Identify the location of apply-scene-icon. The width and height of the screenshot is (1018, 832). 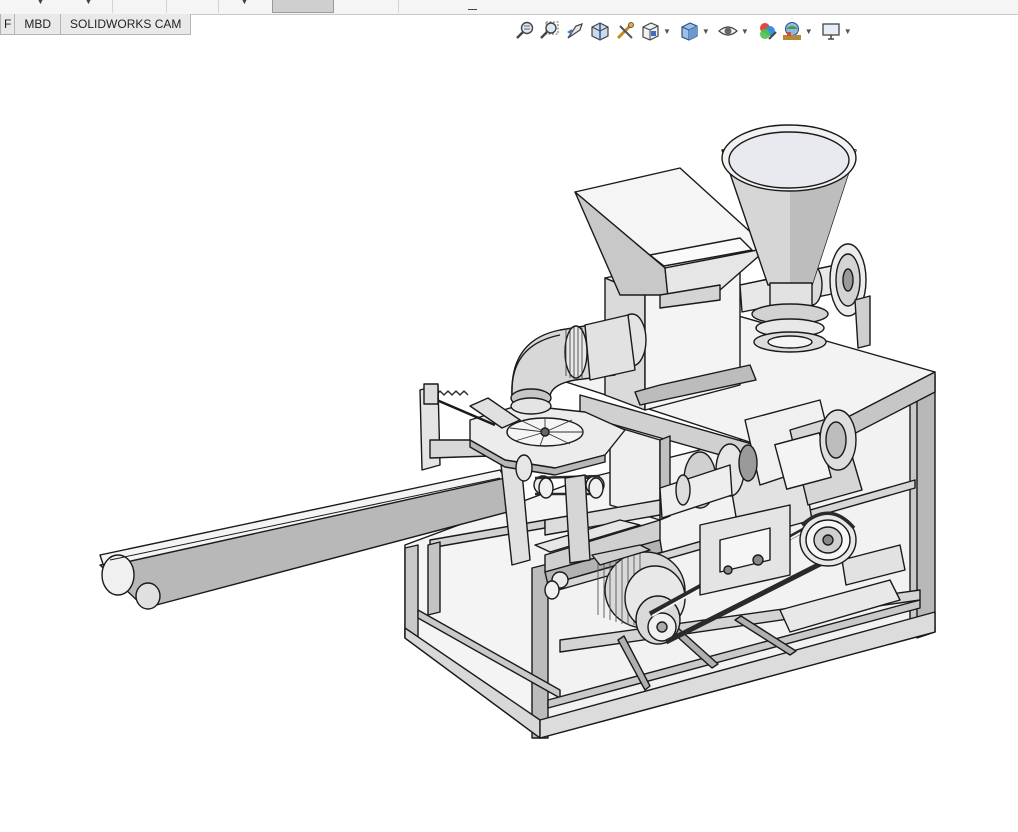
(791, 31).